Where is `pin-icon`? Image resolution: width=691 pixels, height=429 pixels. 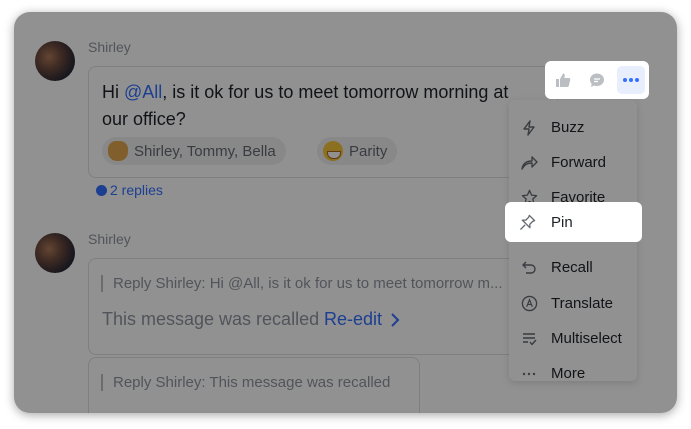
pin-icon is located at coordinates (527, 222).